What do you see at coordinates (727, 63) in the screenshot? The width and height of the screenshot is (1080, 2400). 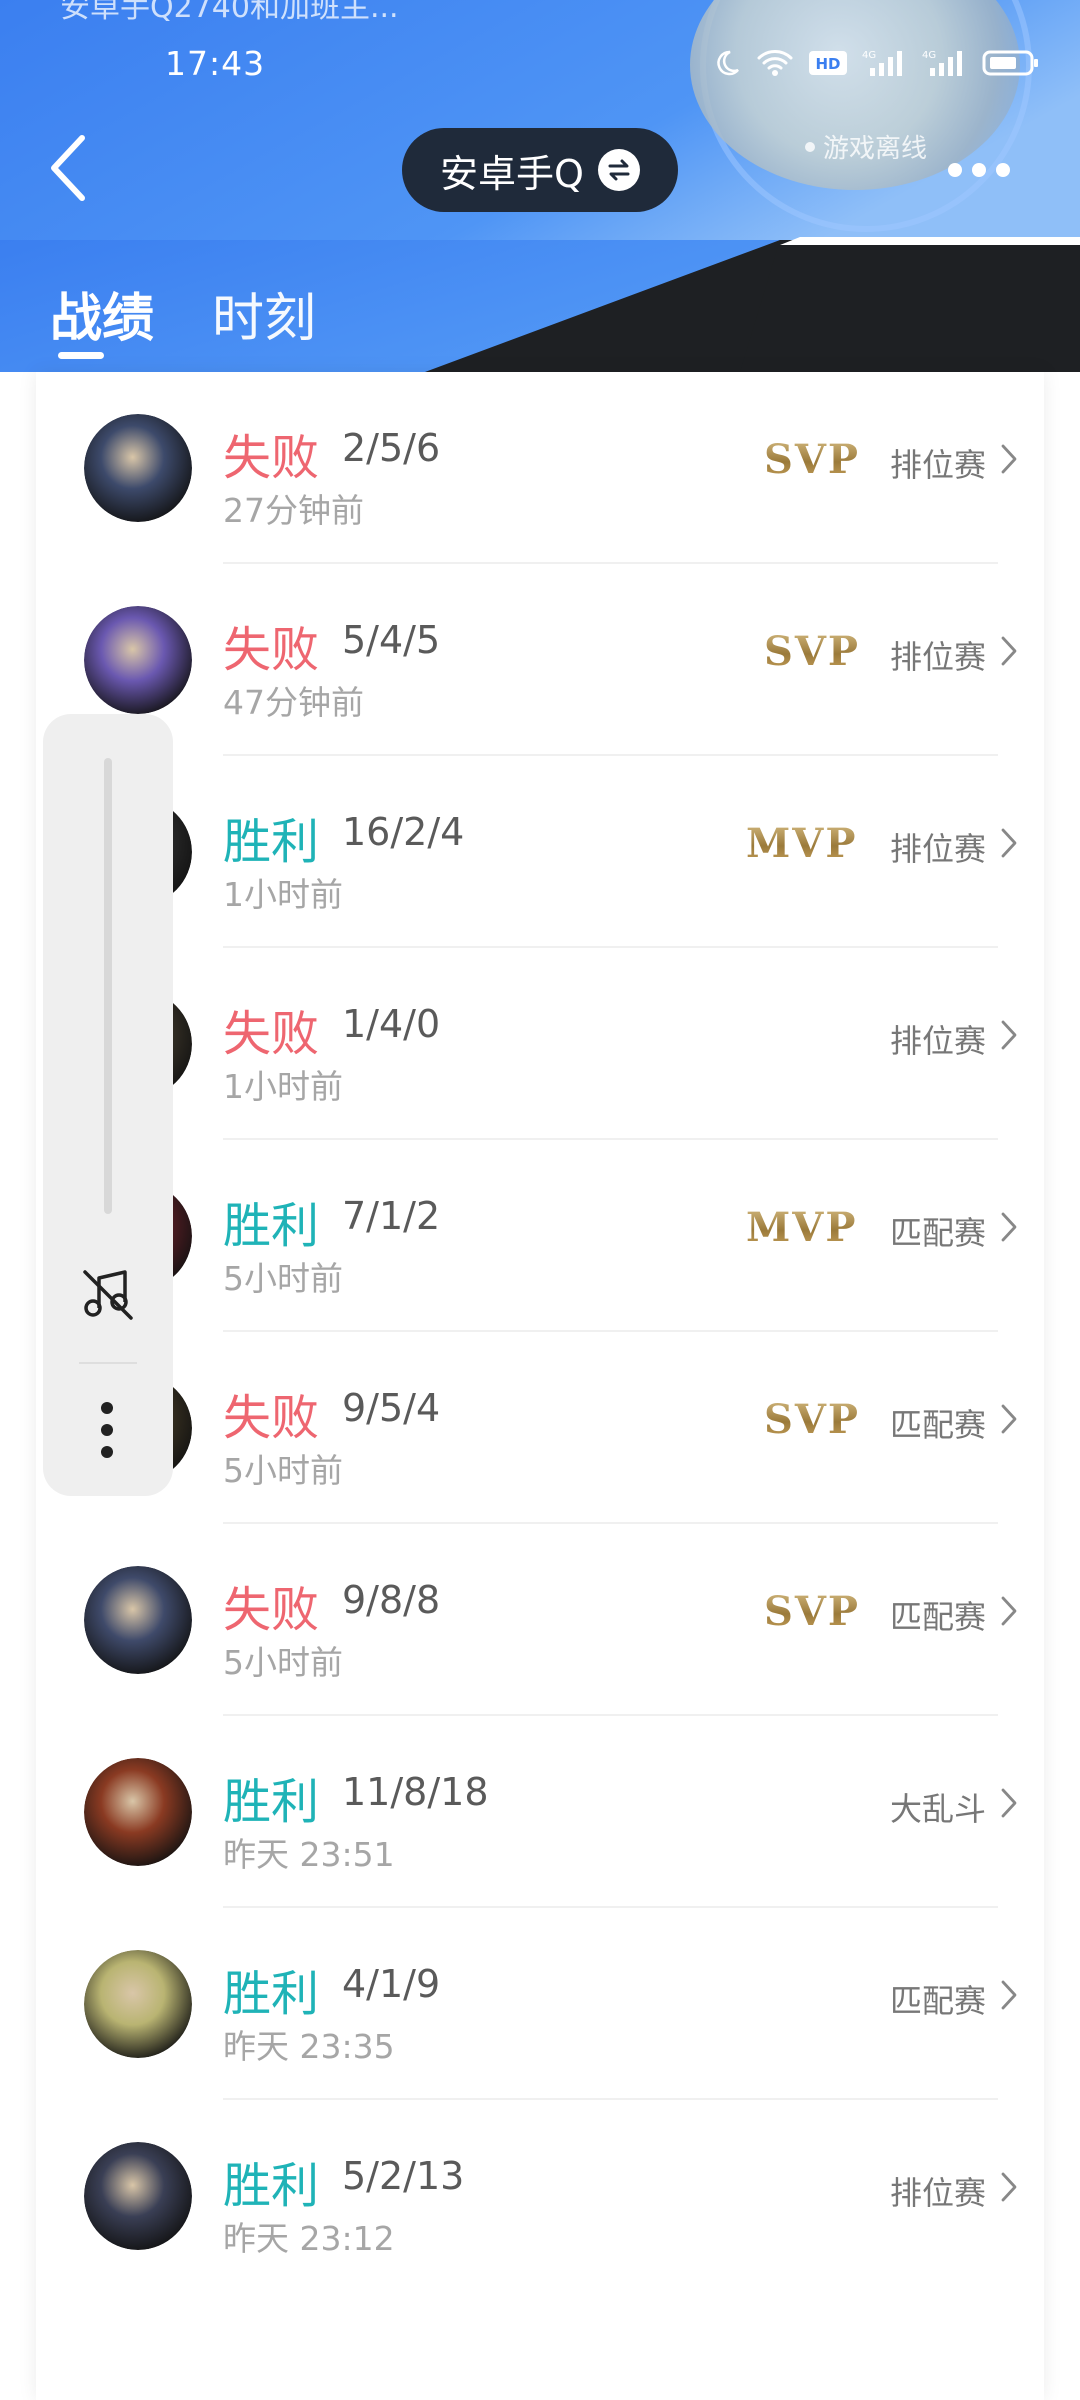 I see `moon-icon` at bounding box center [727, 63].